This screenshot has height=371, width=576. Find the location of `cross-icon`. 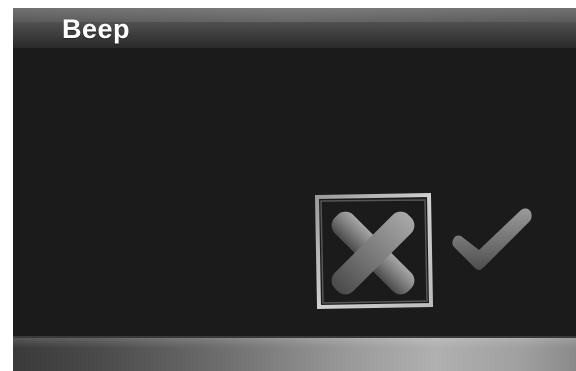

cross-icon is located at coordinates (373, 253).